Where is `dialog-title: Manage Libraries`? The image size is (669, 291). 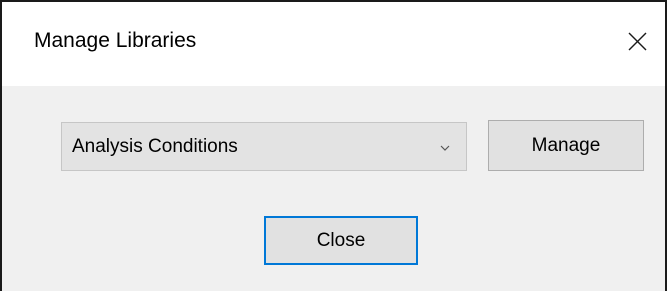
dialog-title: Manage Libraries is located at coordinates (115, 40).